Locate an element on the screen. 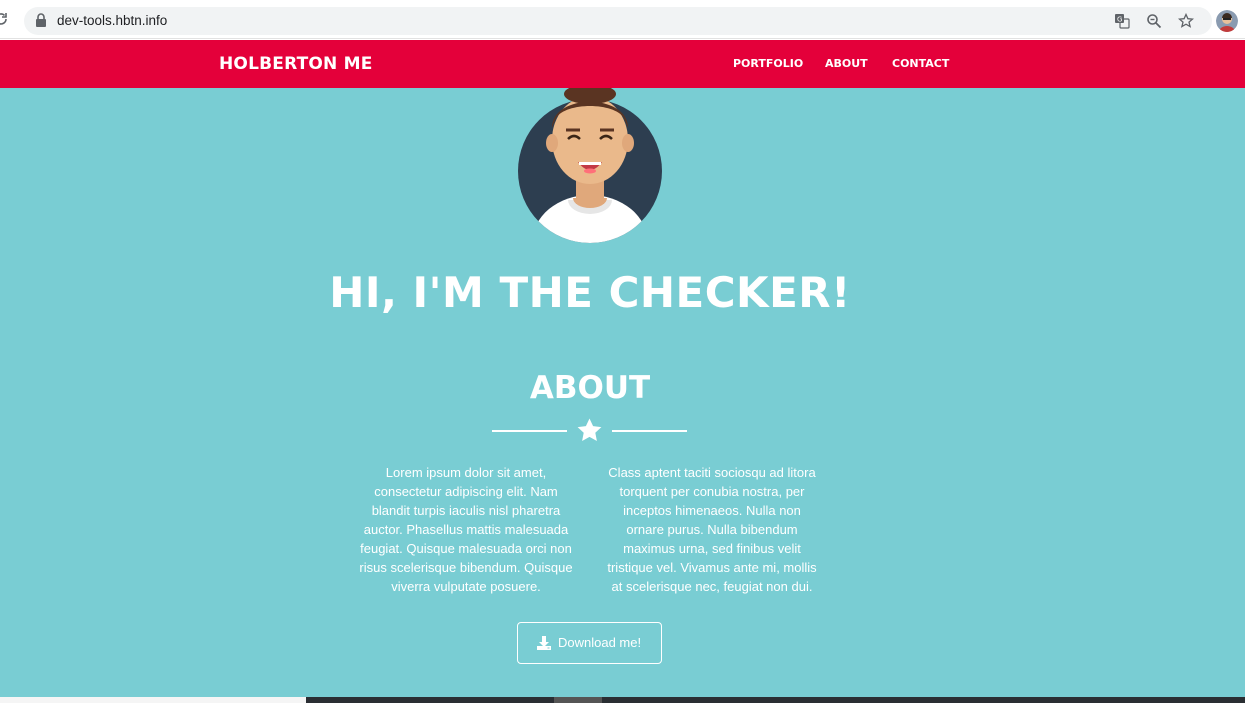 Image resolution: width=1245 pixels, height=703 pixels. hero-title: HI, I'M THE CHECKER! is located at coordinates (590, 292).